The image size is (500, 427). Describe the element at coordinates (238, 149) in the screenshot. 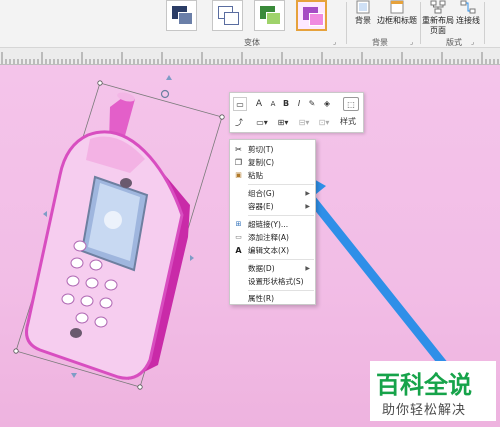

I see `scissors-icon: ✂` at that location.